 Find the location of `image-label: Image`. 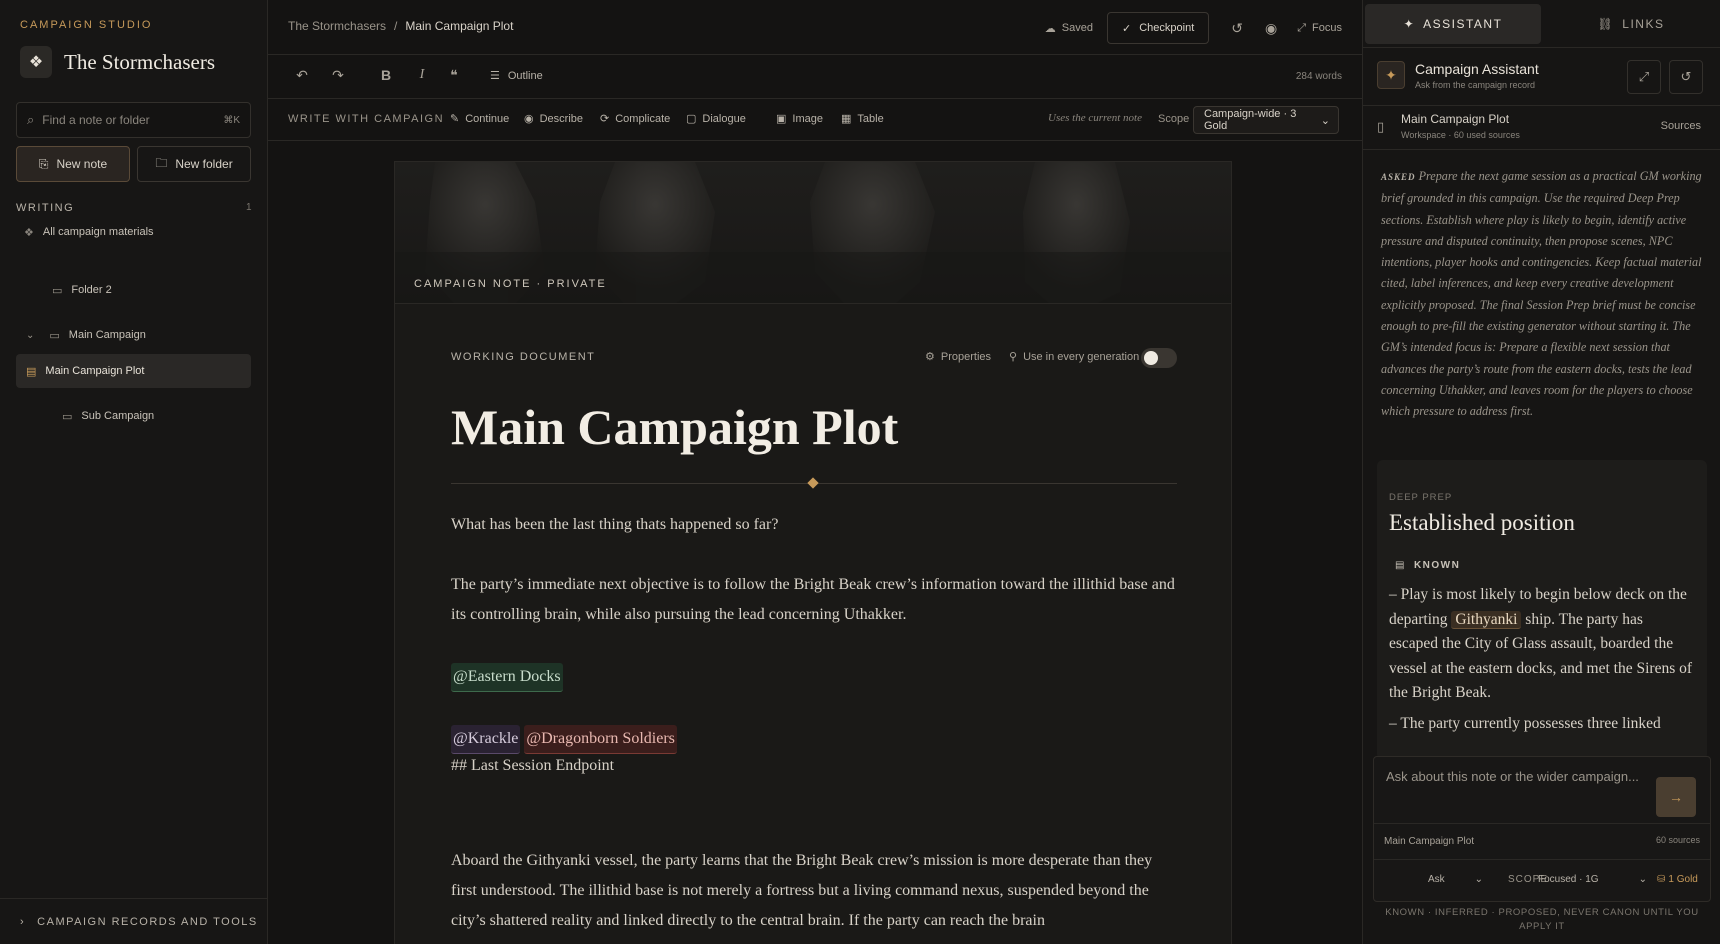

image-label: Image is located at coordinates (807, 118).